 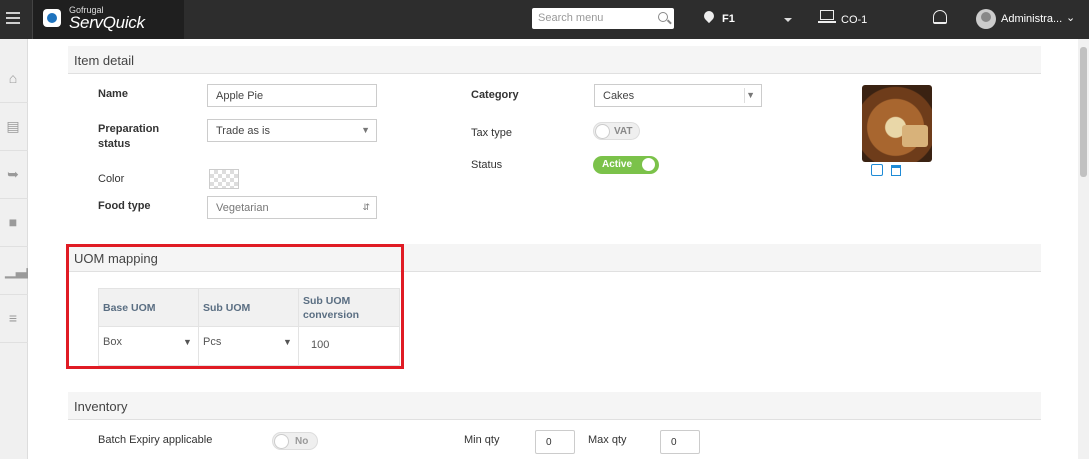 What do you see at coordinates (678, 95) in the screenshot?
I see `category-select: Cakes ▼` at bounding box center [678, 95].